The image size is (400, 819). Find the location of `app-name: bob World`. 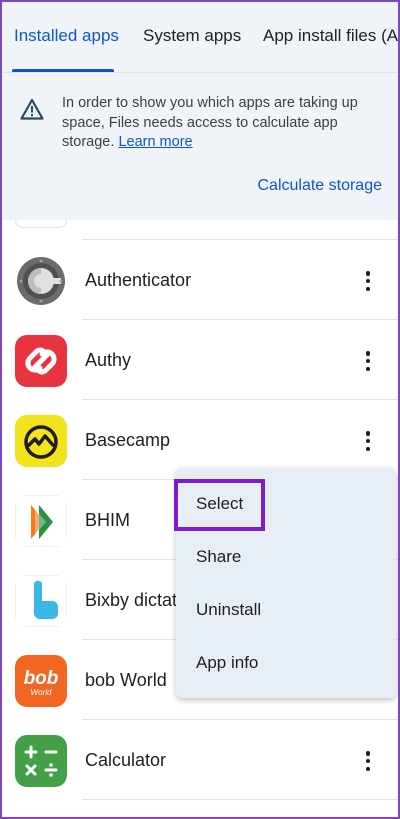

app-name: bob World is located at coordinates (126, 679).